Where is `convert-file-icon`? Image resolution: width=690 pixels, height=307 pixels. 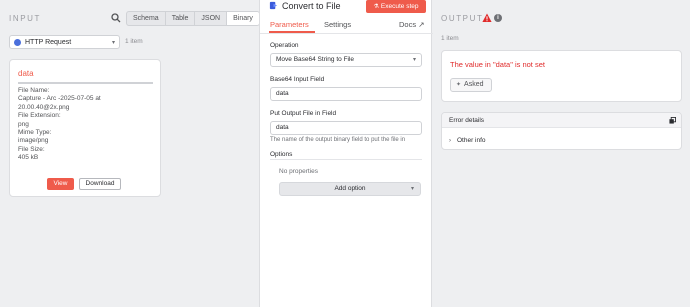
convert-file-icon is located at coordinates (273, 5).